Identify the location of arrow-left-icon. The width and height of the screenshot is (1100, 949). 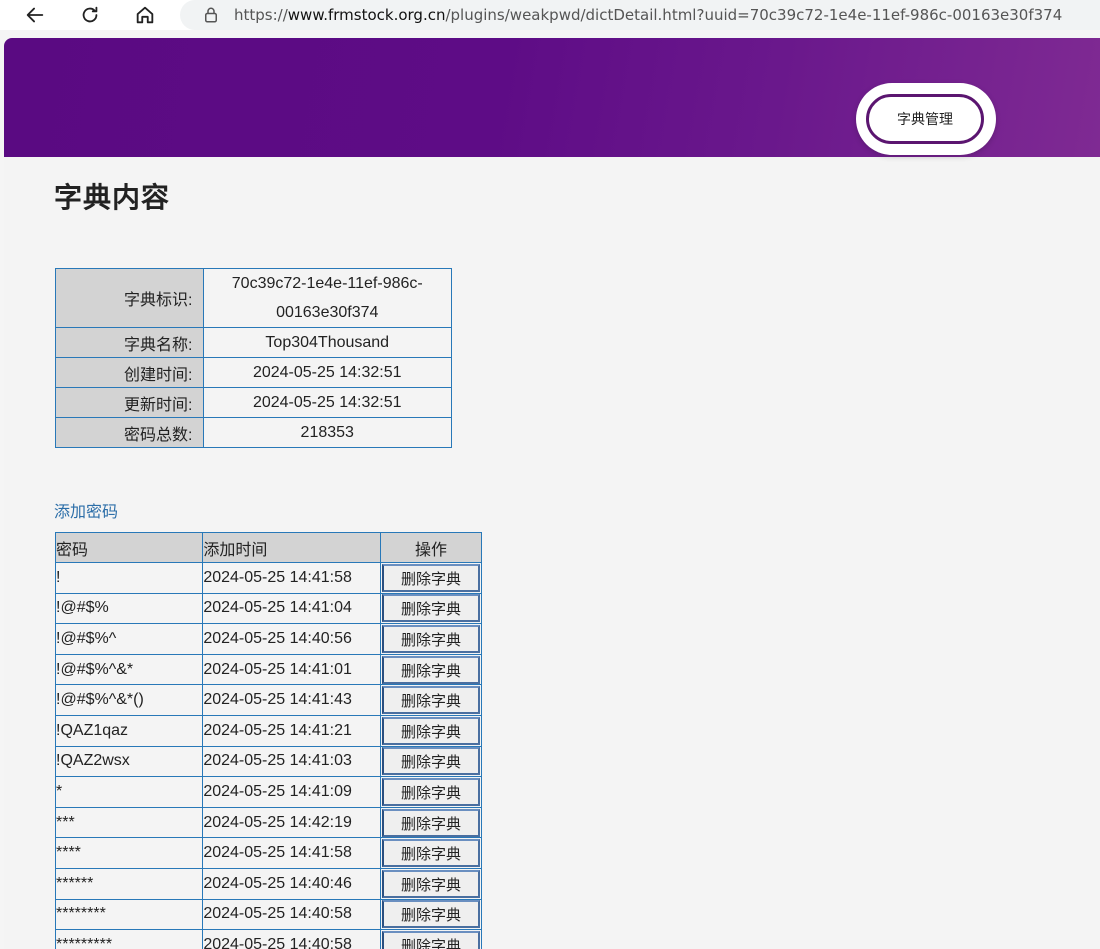
(35, 15).